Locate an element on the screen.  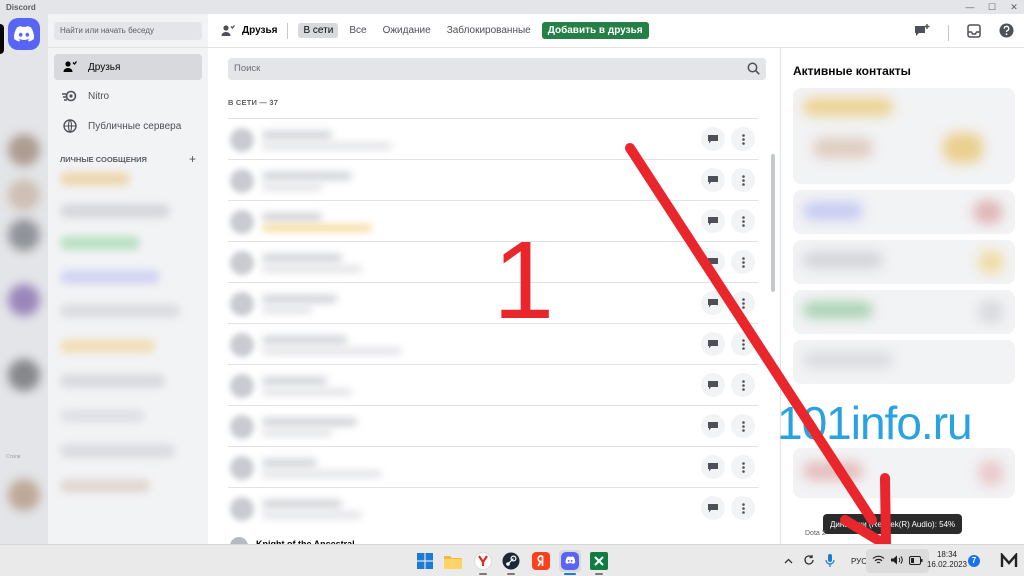
yandex-button is located at coordinates (541, 561).